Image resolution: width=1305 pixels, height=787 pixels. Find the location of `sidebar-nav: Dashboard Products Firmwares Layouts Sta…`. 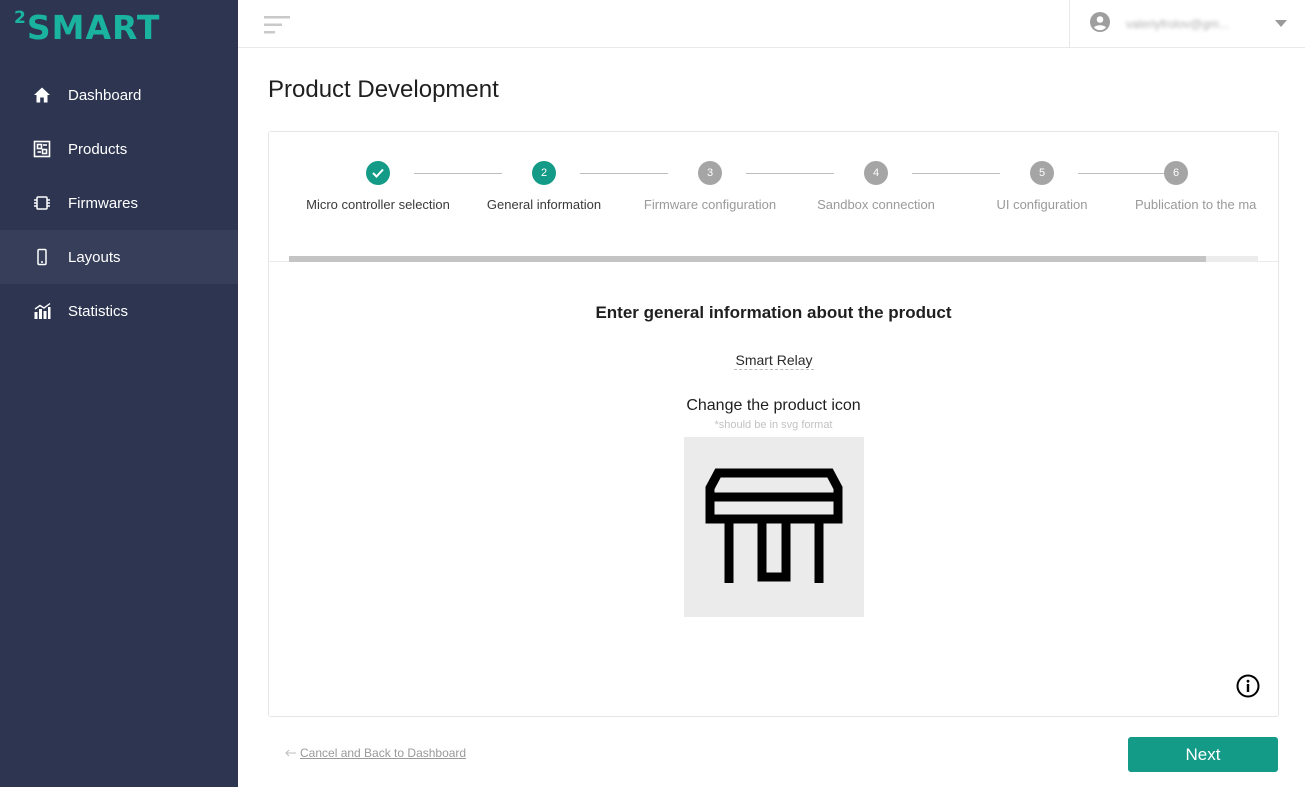

sidebar-nav: Dashboard Products Firmwares Layouts Sta… is located at coordinates (119, 203).